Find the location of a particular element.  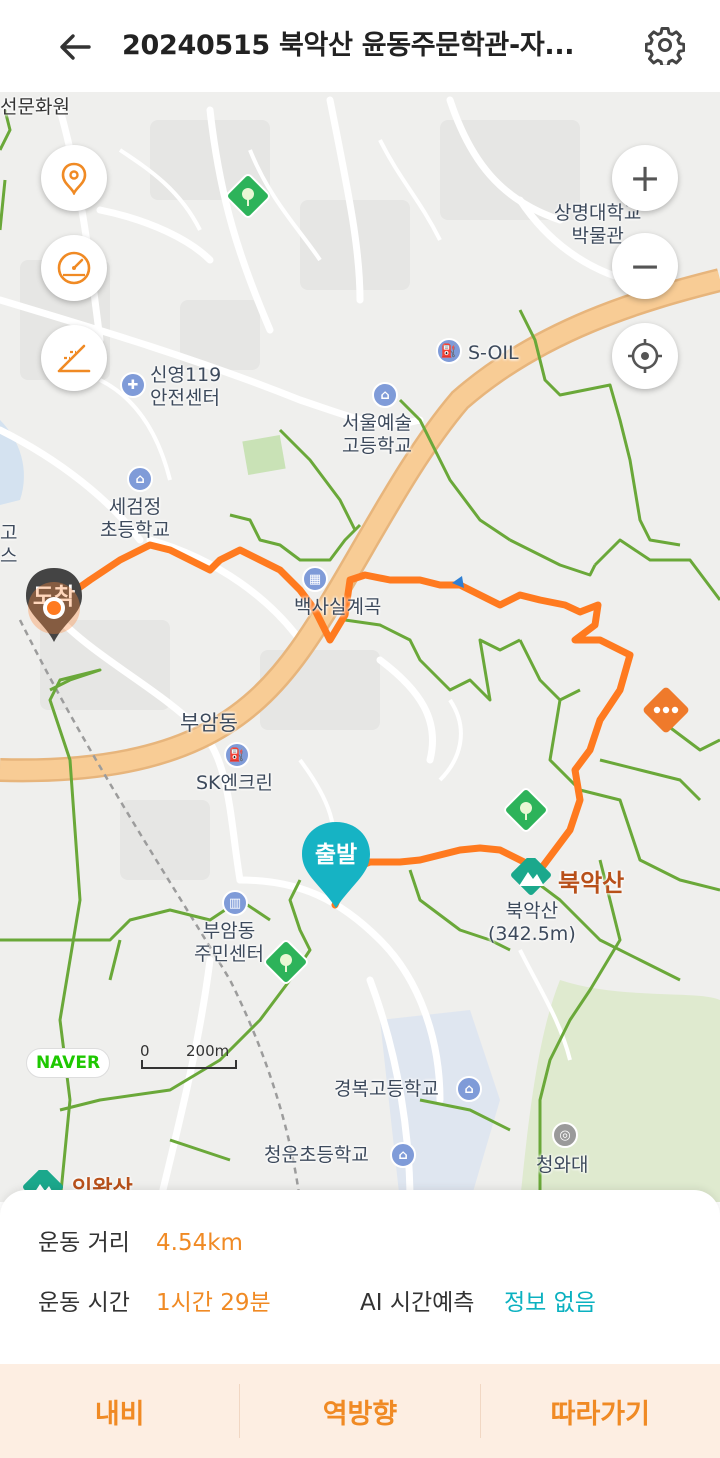

map-label-bukaksan-height: 북악산 (342.5m) is located at coordinates (532, 922).